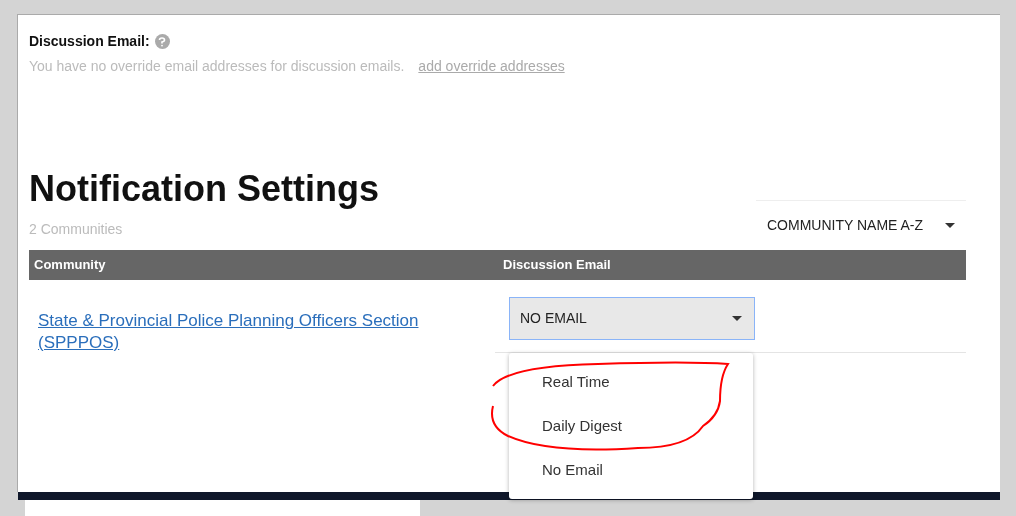  What do you see at coordinates (631, 382) in the screenshot?
I see `menu-item: Real Time` at bounding box center [631, 382].